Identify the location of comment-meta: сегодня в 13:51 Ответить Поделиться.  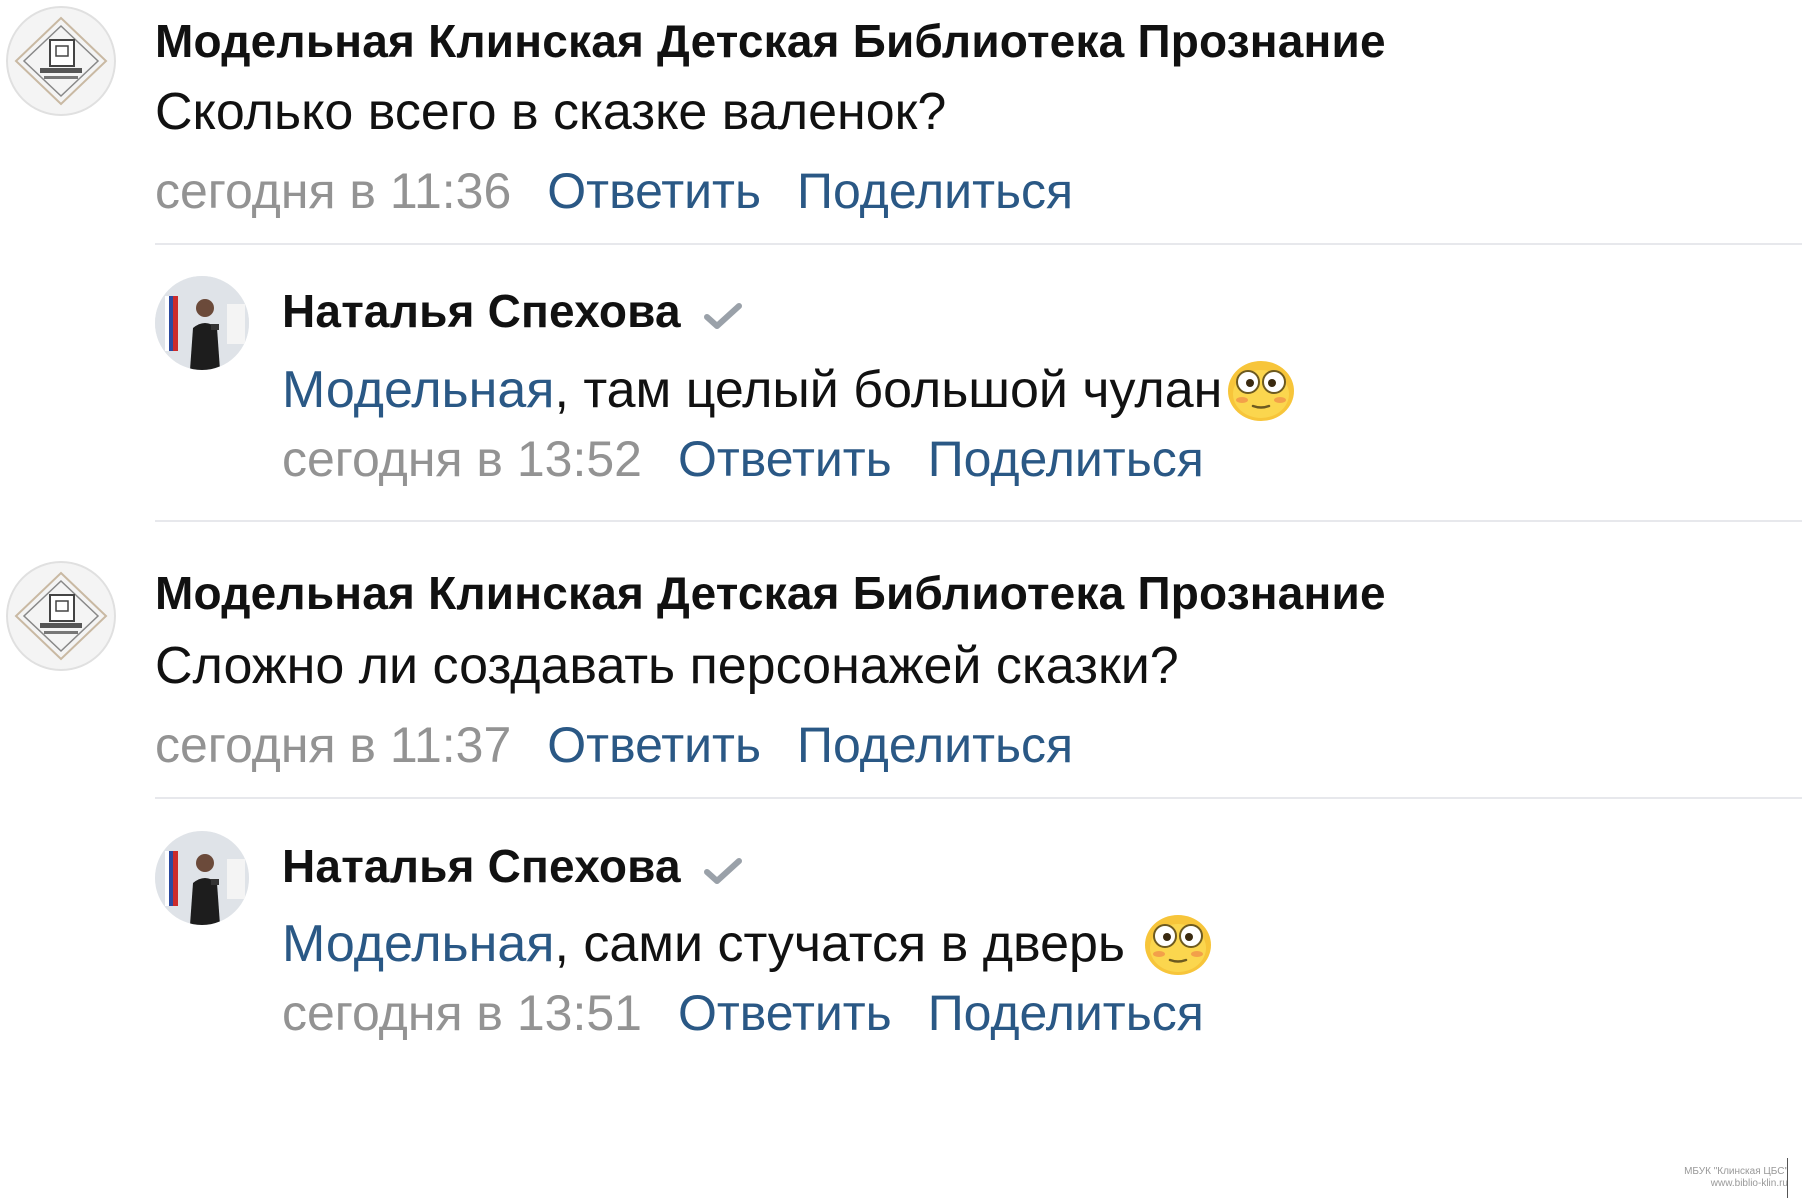
(743, 1013).